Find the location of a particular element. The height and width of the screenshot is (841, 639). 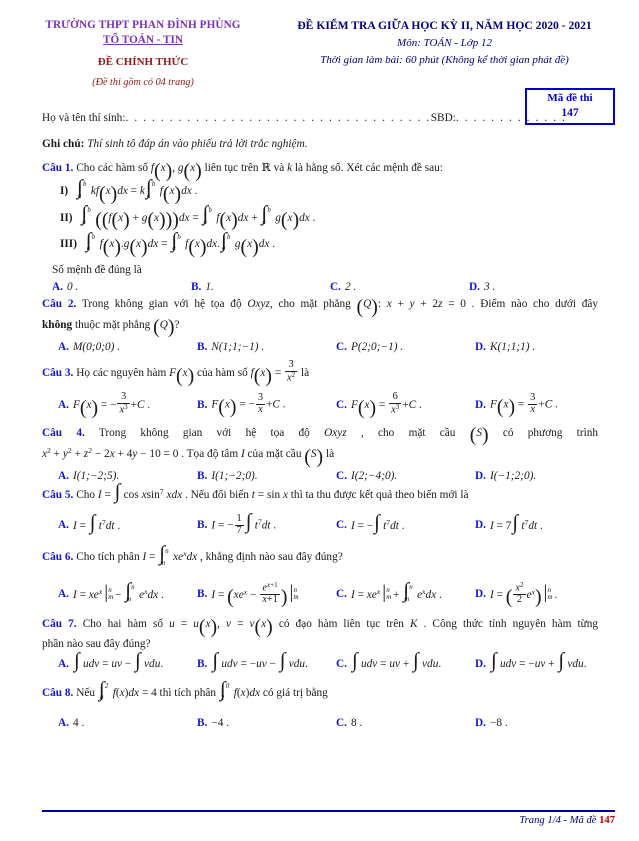

option-5-A: A. I = ∫ t7dt . is located at coordinates (111, 523).